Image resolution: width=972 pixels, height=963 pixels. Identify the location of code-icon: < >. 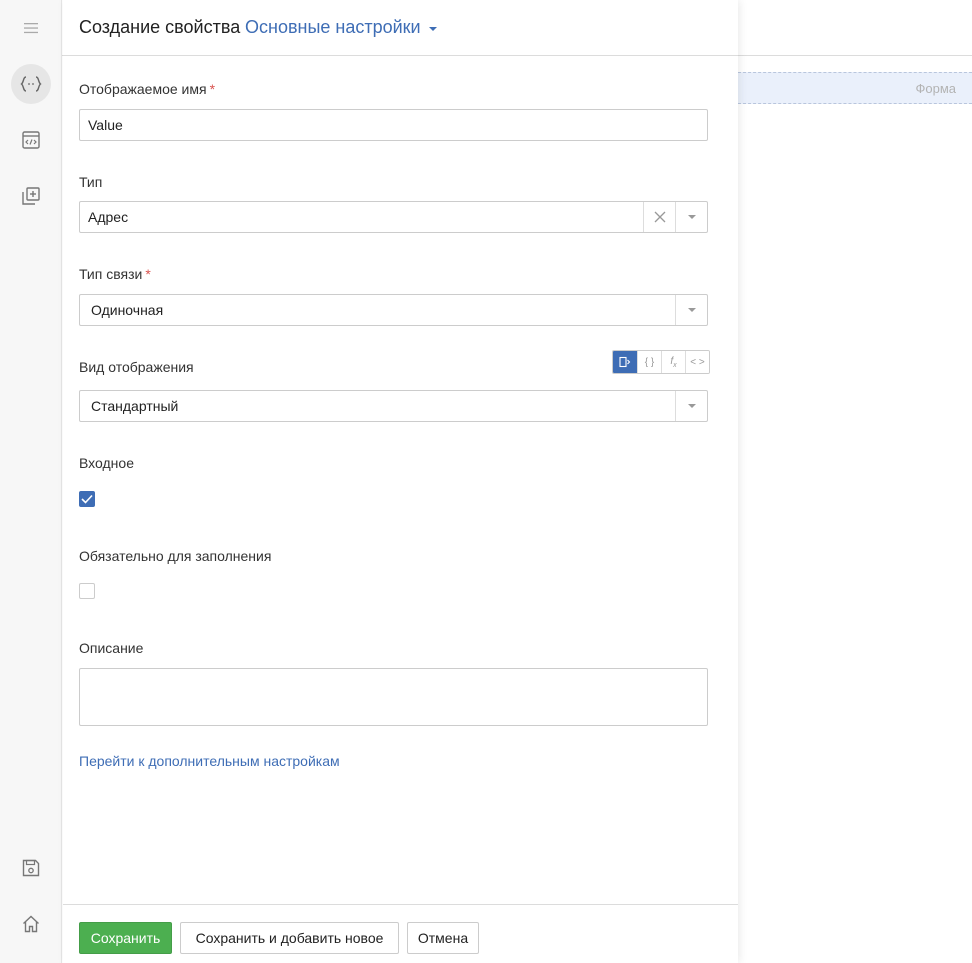
(697, 362).